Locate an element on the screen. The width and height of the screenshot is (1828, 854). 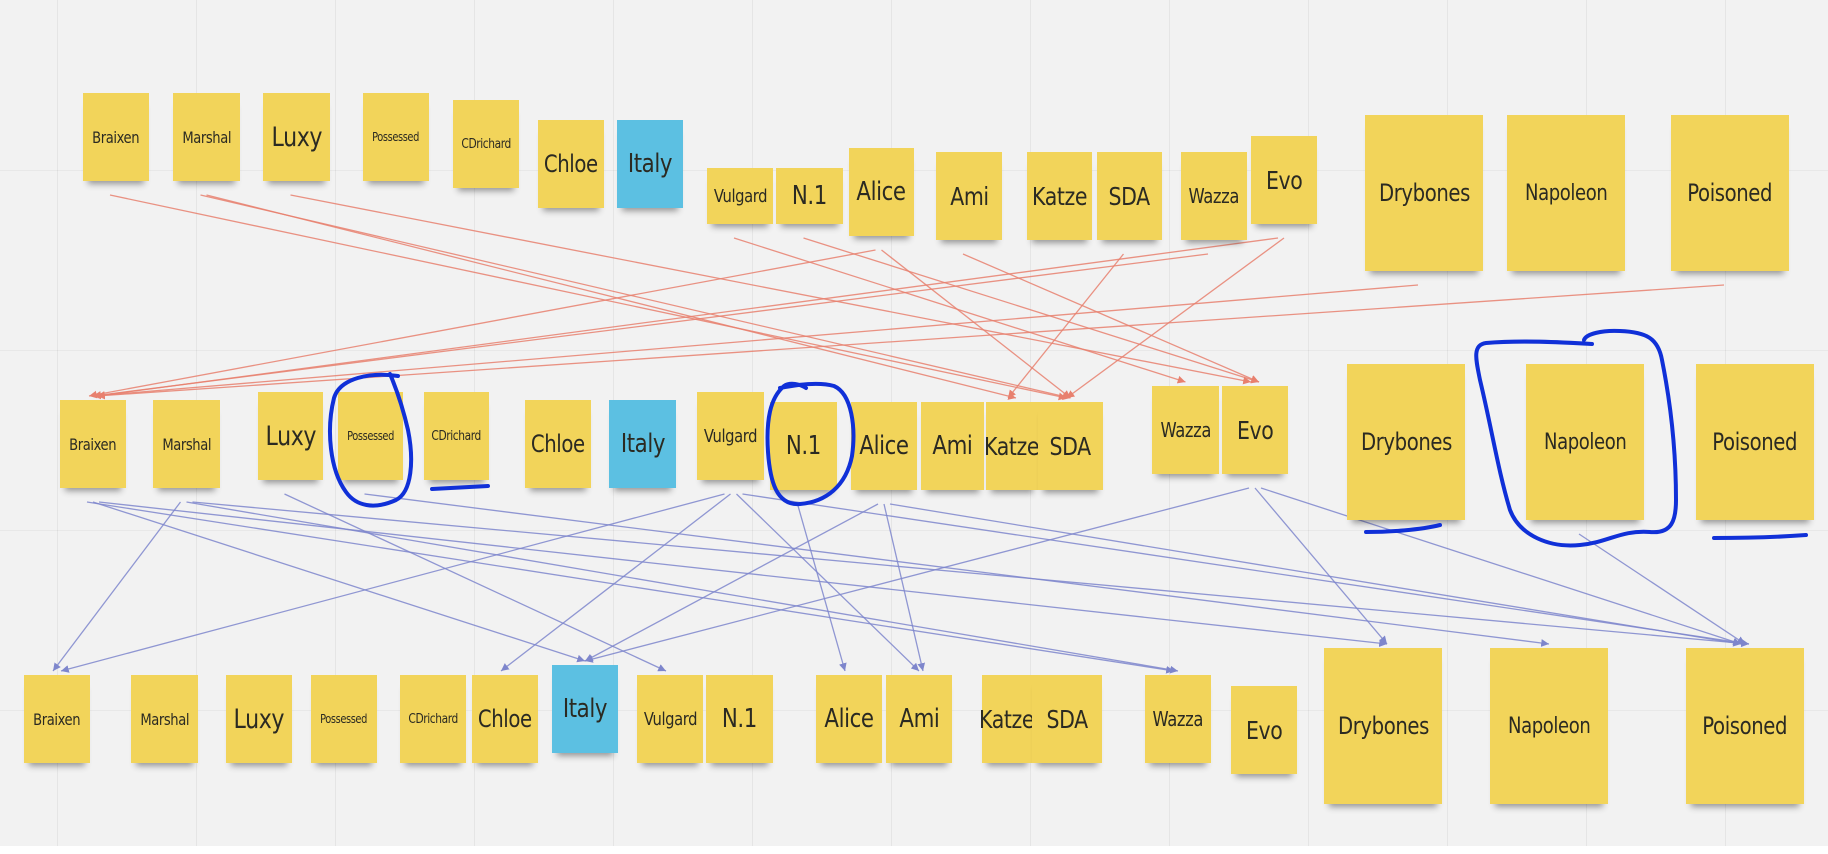
sticky-note-top-cdrichard: CDrichard is located at coordinates (486, 144).